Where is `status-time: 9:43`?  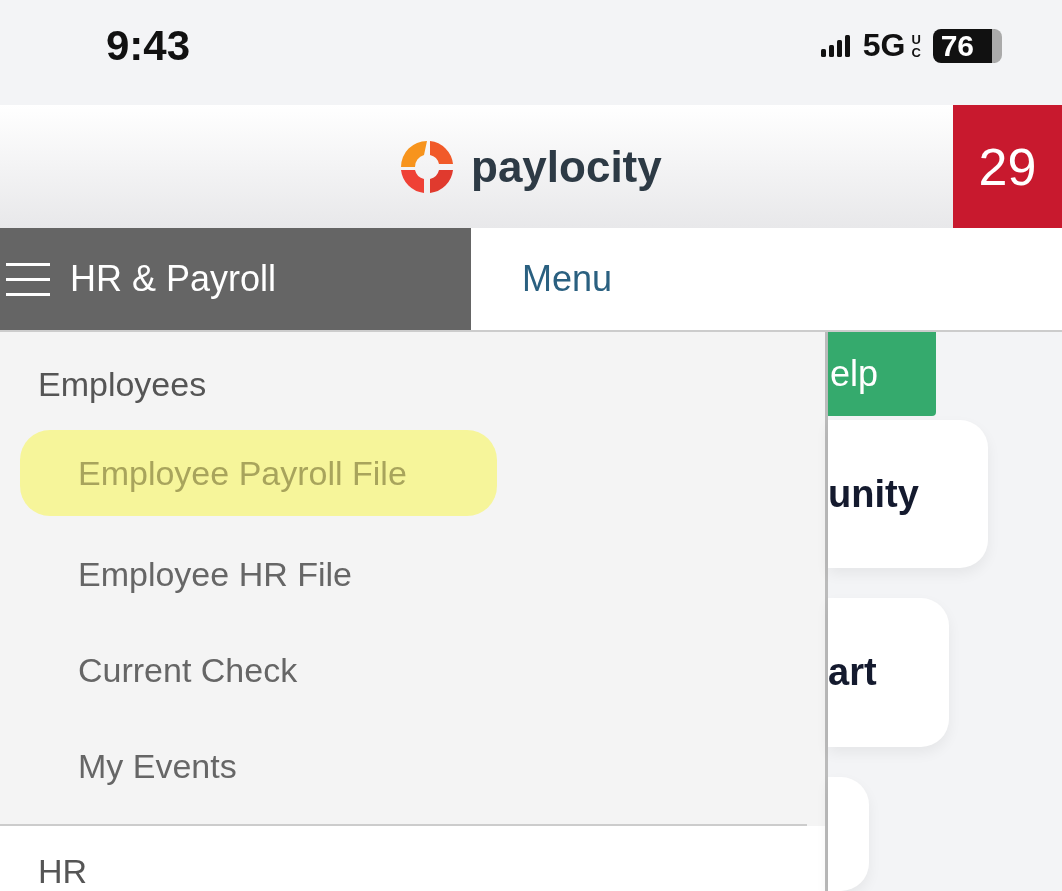
status-time: 9:43 is located at coordinates (148, 45).